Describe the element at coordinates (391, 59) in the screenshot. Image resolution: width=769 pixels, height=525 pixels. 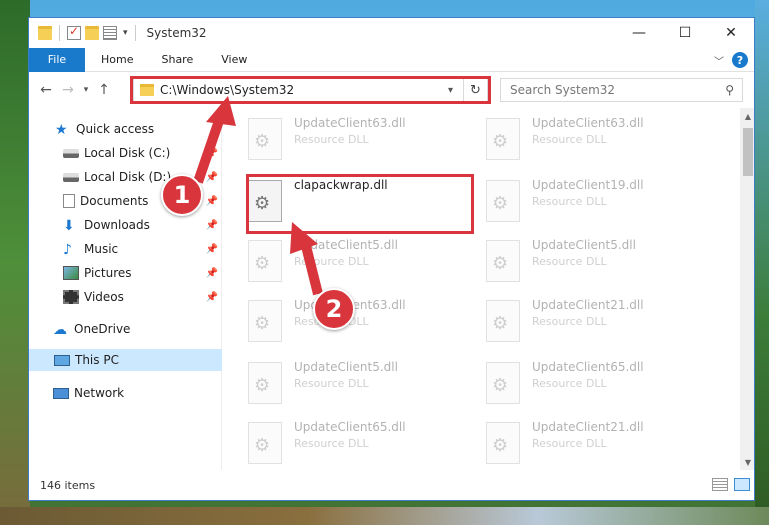
I see `ribbon-tabs: File Home Share View ﹀ ?` at that location.